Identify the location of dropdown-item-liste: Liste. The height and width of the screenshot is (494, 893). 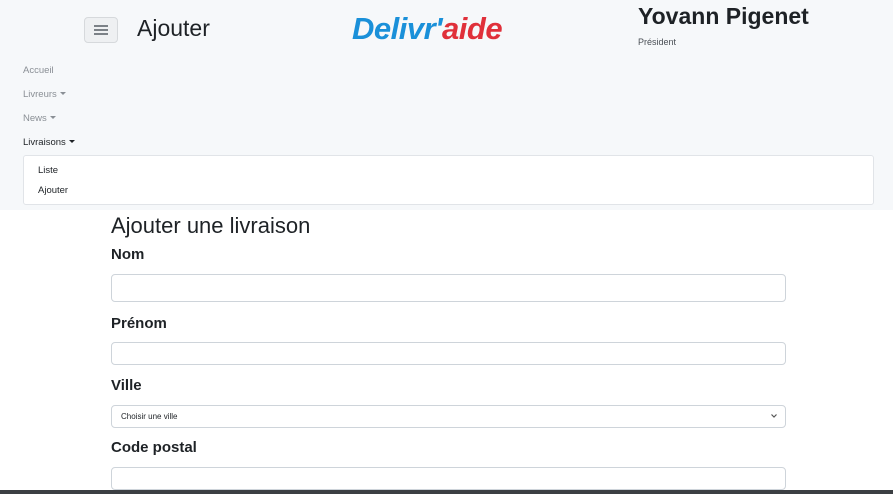
(48, 171).